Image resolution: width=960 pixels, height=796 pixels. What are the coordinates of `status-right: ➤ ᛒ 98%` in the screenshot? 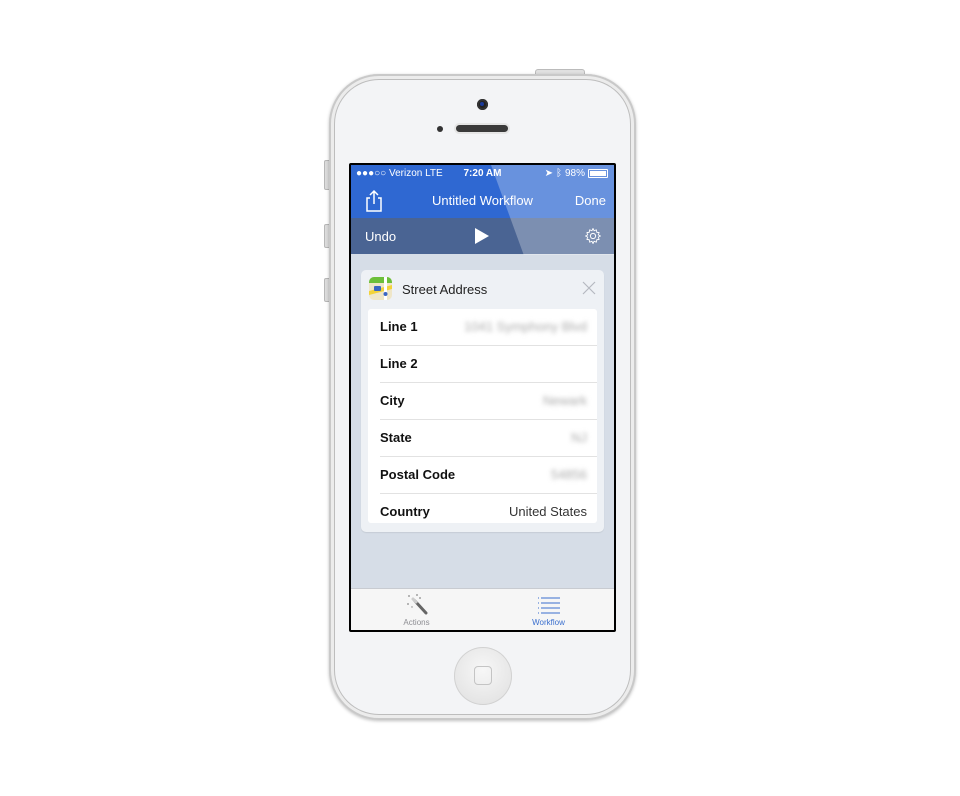 It's located at (576, 173).